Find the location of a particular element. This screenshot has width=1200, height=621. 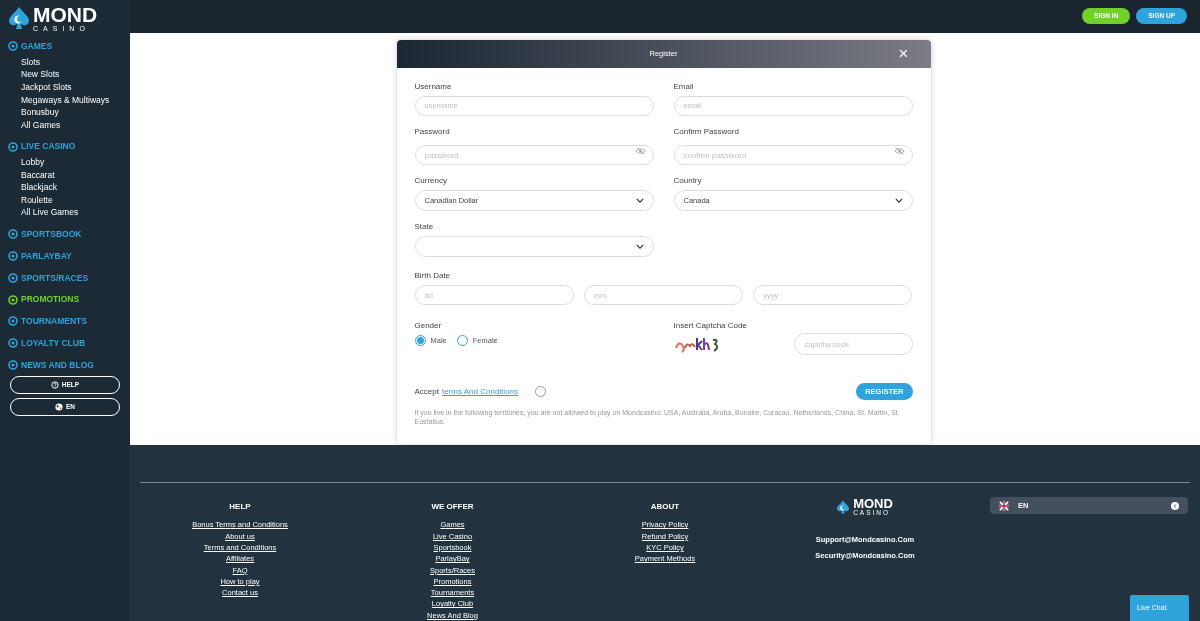

sidebar-section: SPORTSBOOK is located at coordinates (51, 234).